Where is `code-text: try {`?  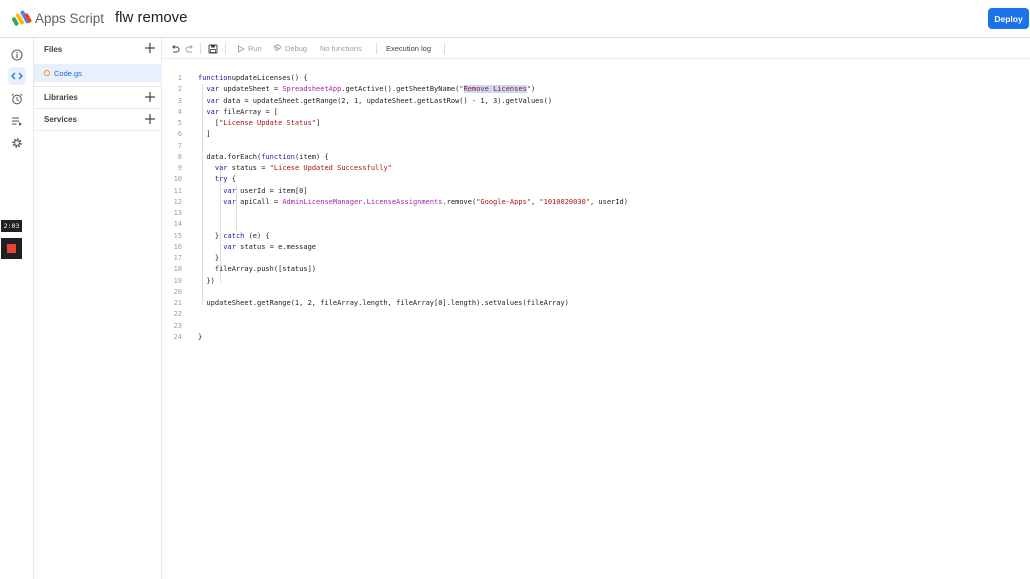 code-text: try { is located at coordinates (217, 179).